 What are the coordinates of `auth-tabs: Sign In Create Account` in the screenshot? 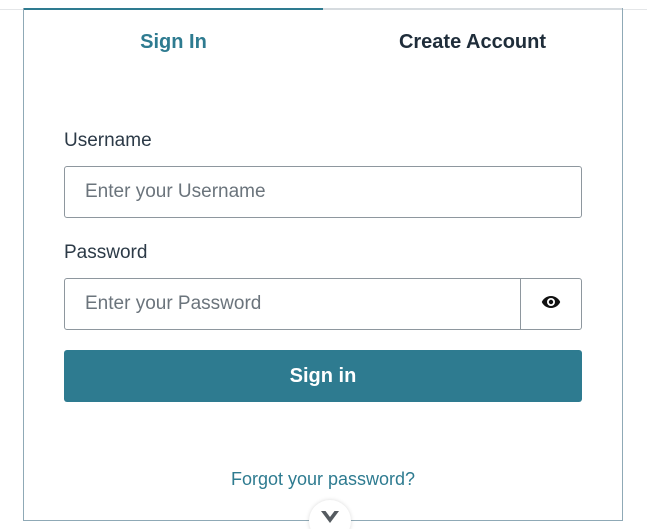 It's located at (323, 40).